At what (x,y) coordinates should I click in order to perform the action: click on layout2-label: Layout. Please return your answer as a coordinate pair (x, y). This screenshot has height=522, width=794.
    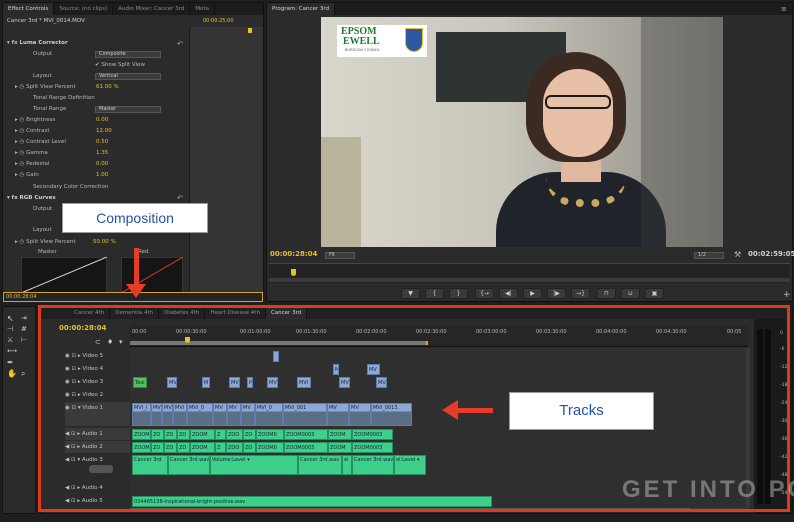
    Looking at the image, I should click on (42, 230).